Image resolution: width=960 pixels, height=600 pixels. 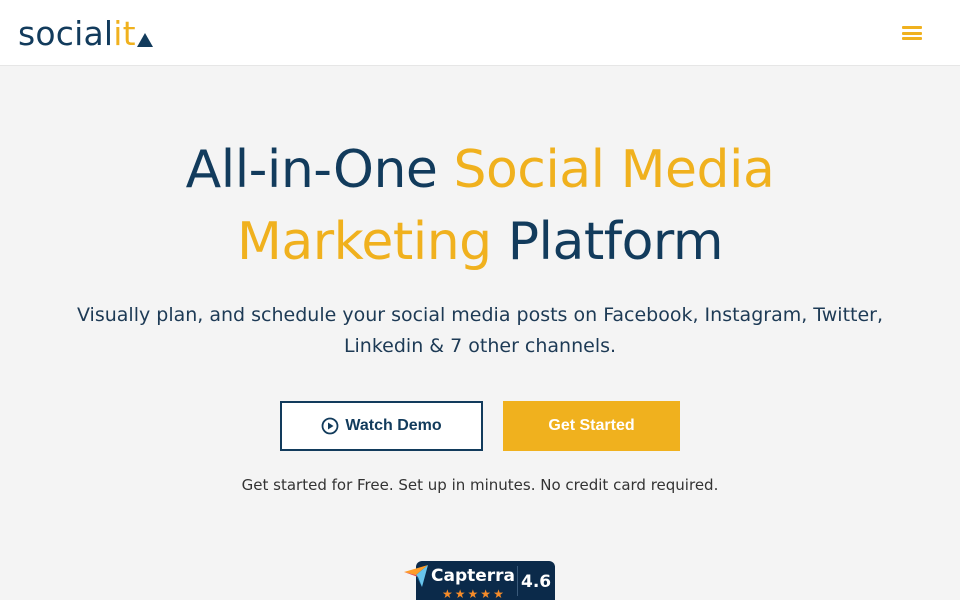 I want to click on capterra-arrow-icon, so click(x=416, y=576).